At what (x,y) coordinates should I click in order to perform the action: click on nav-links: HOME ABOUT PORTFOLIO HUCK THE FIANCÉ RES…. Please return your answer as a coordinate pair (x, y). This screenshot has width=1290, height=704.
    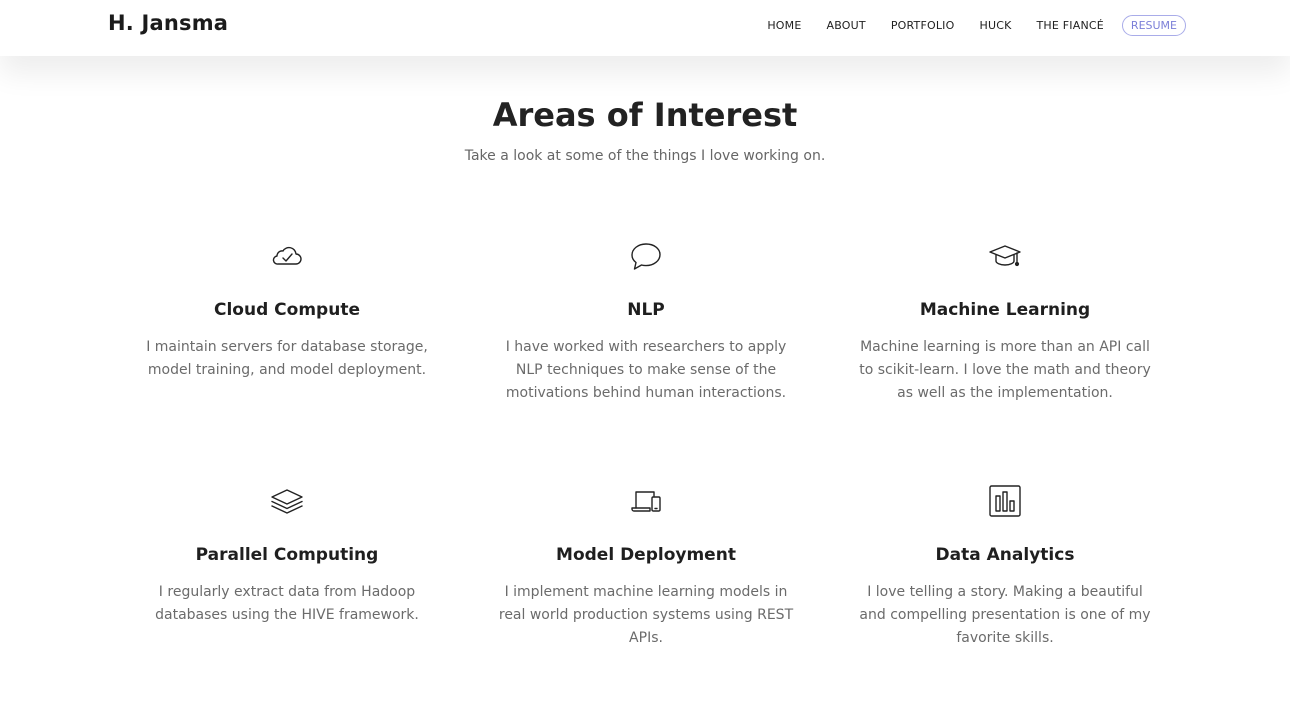
    Looking at the image, I should click on (964, 25).